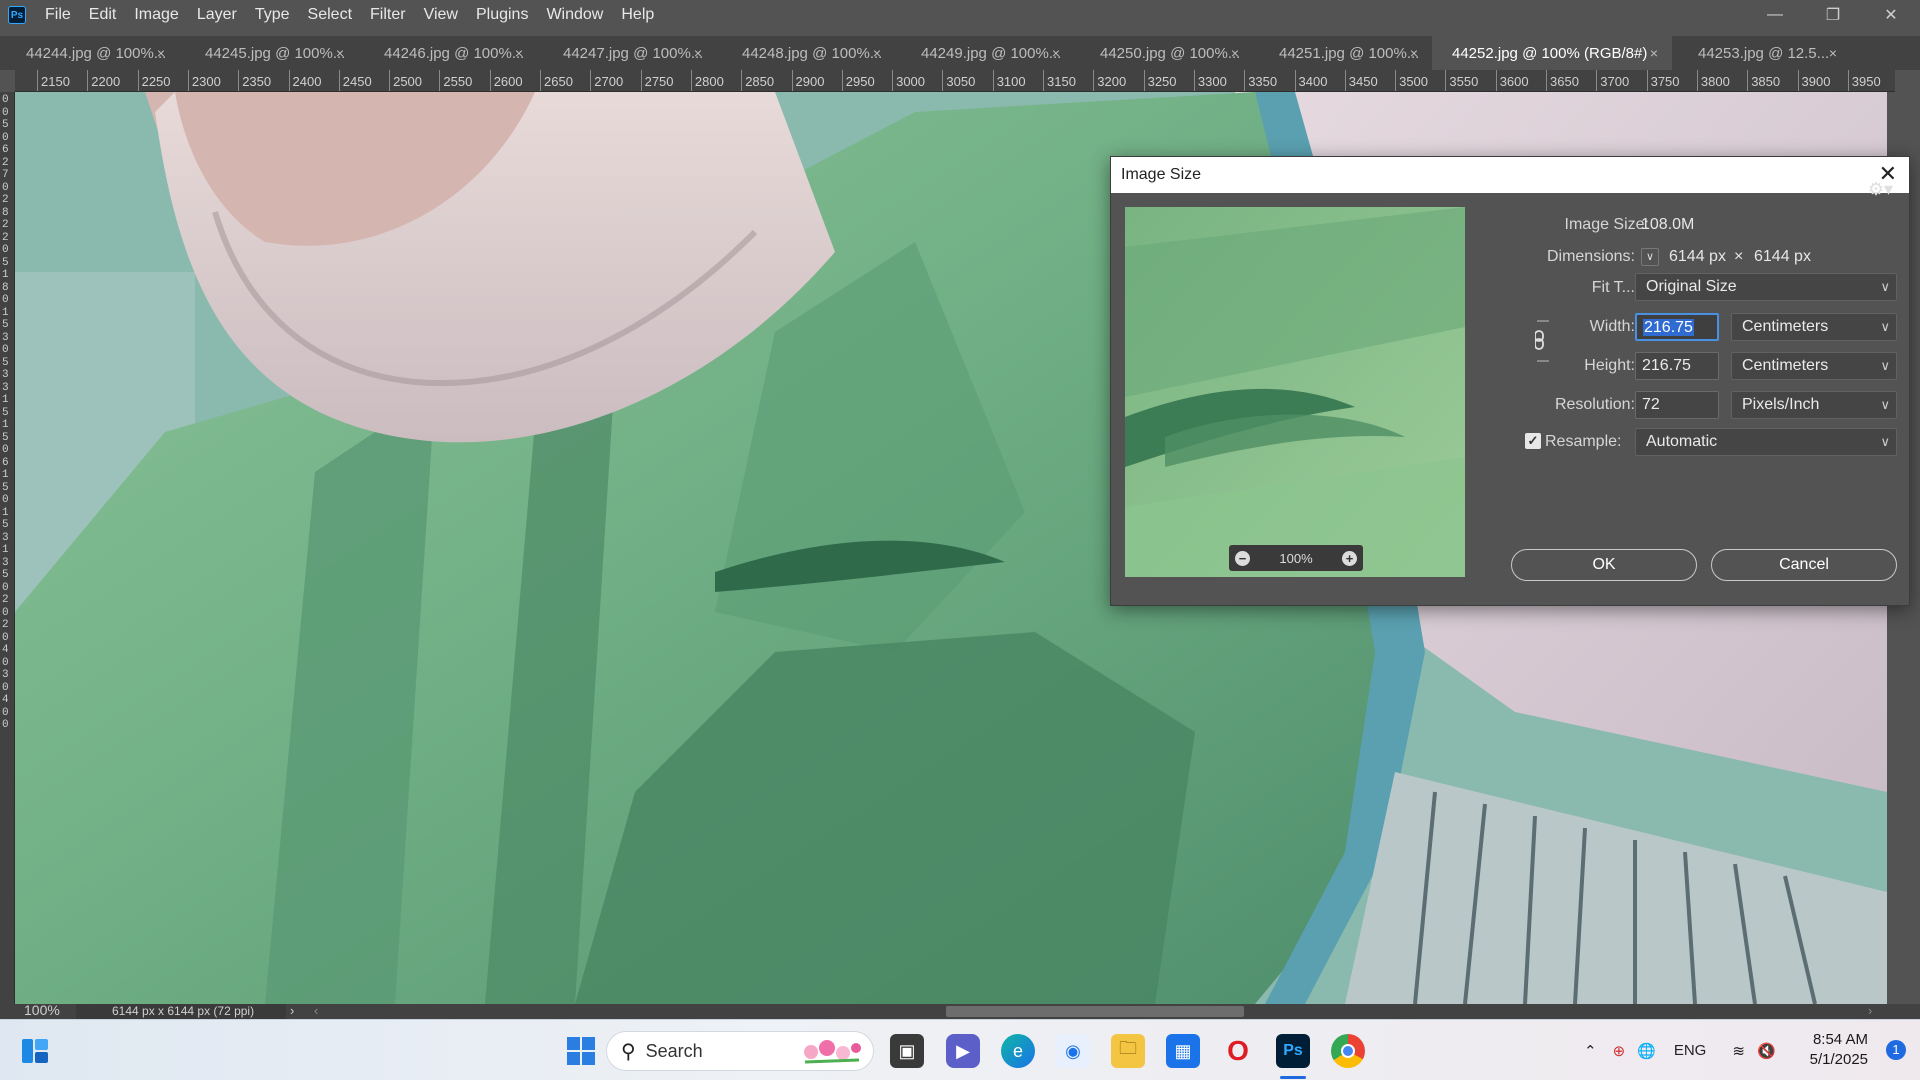  What do you see at coordinates (1293, 1051) in the screenshot?
I see `photoshop-taskbar-icon: Ps` at bounding box center [1293, 1051].